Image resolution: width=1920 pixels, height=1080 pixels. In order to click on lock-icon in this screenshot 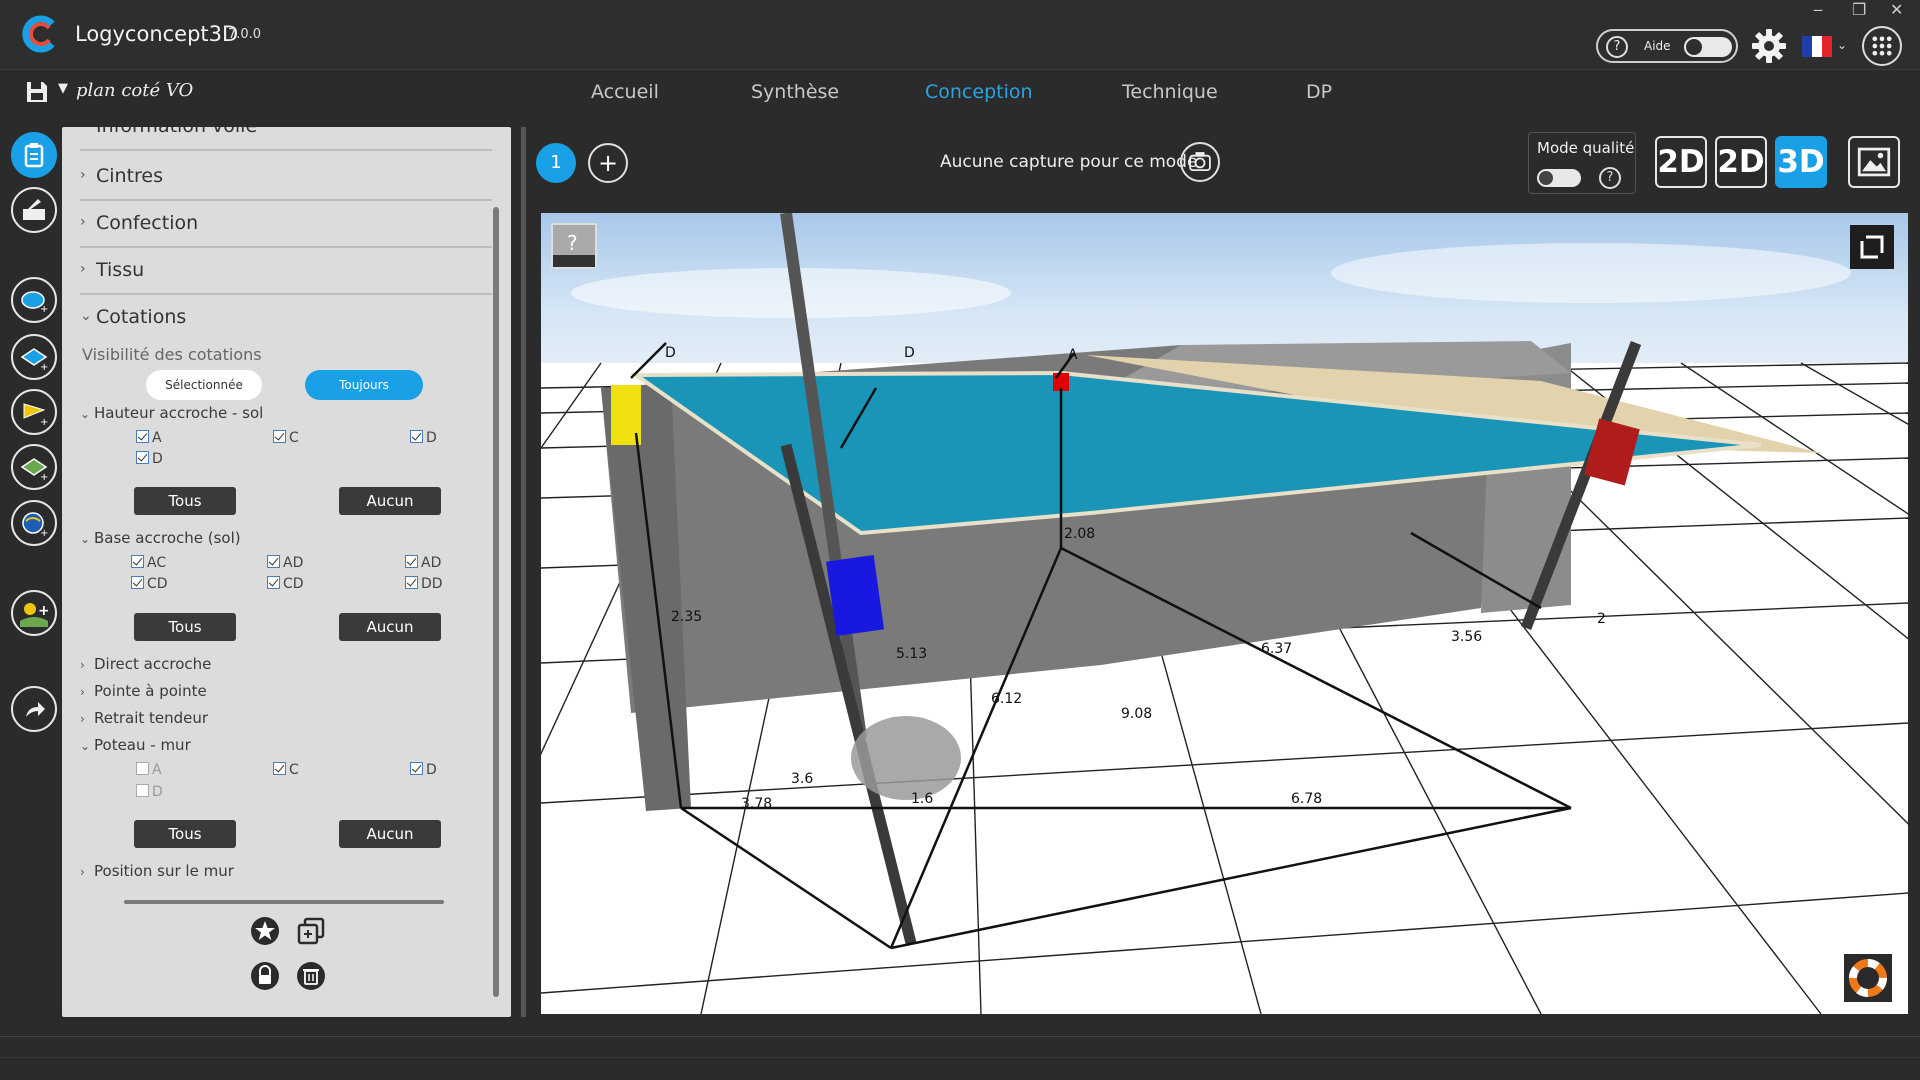, I will do `click(265, 976)`.